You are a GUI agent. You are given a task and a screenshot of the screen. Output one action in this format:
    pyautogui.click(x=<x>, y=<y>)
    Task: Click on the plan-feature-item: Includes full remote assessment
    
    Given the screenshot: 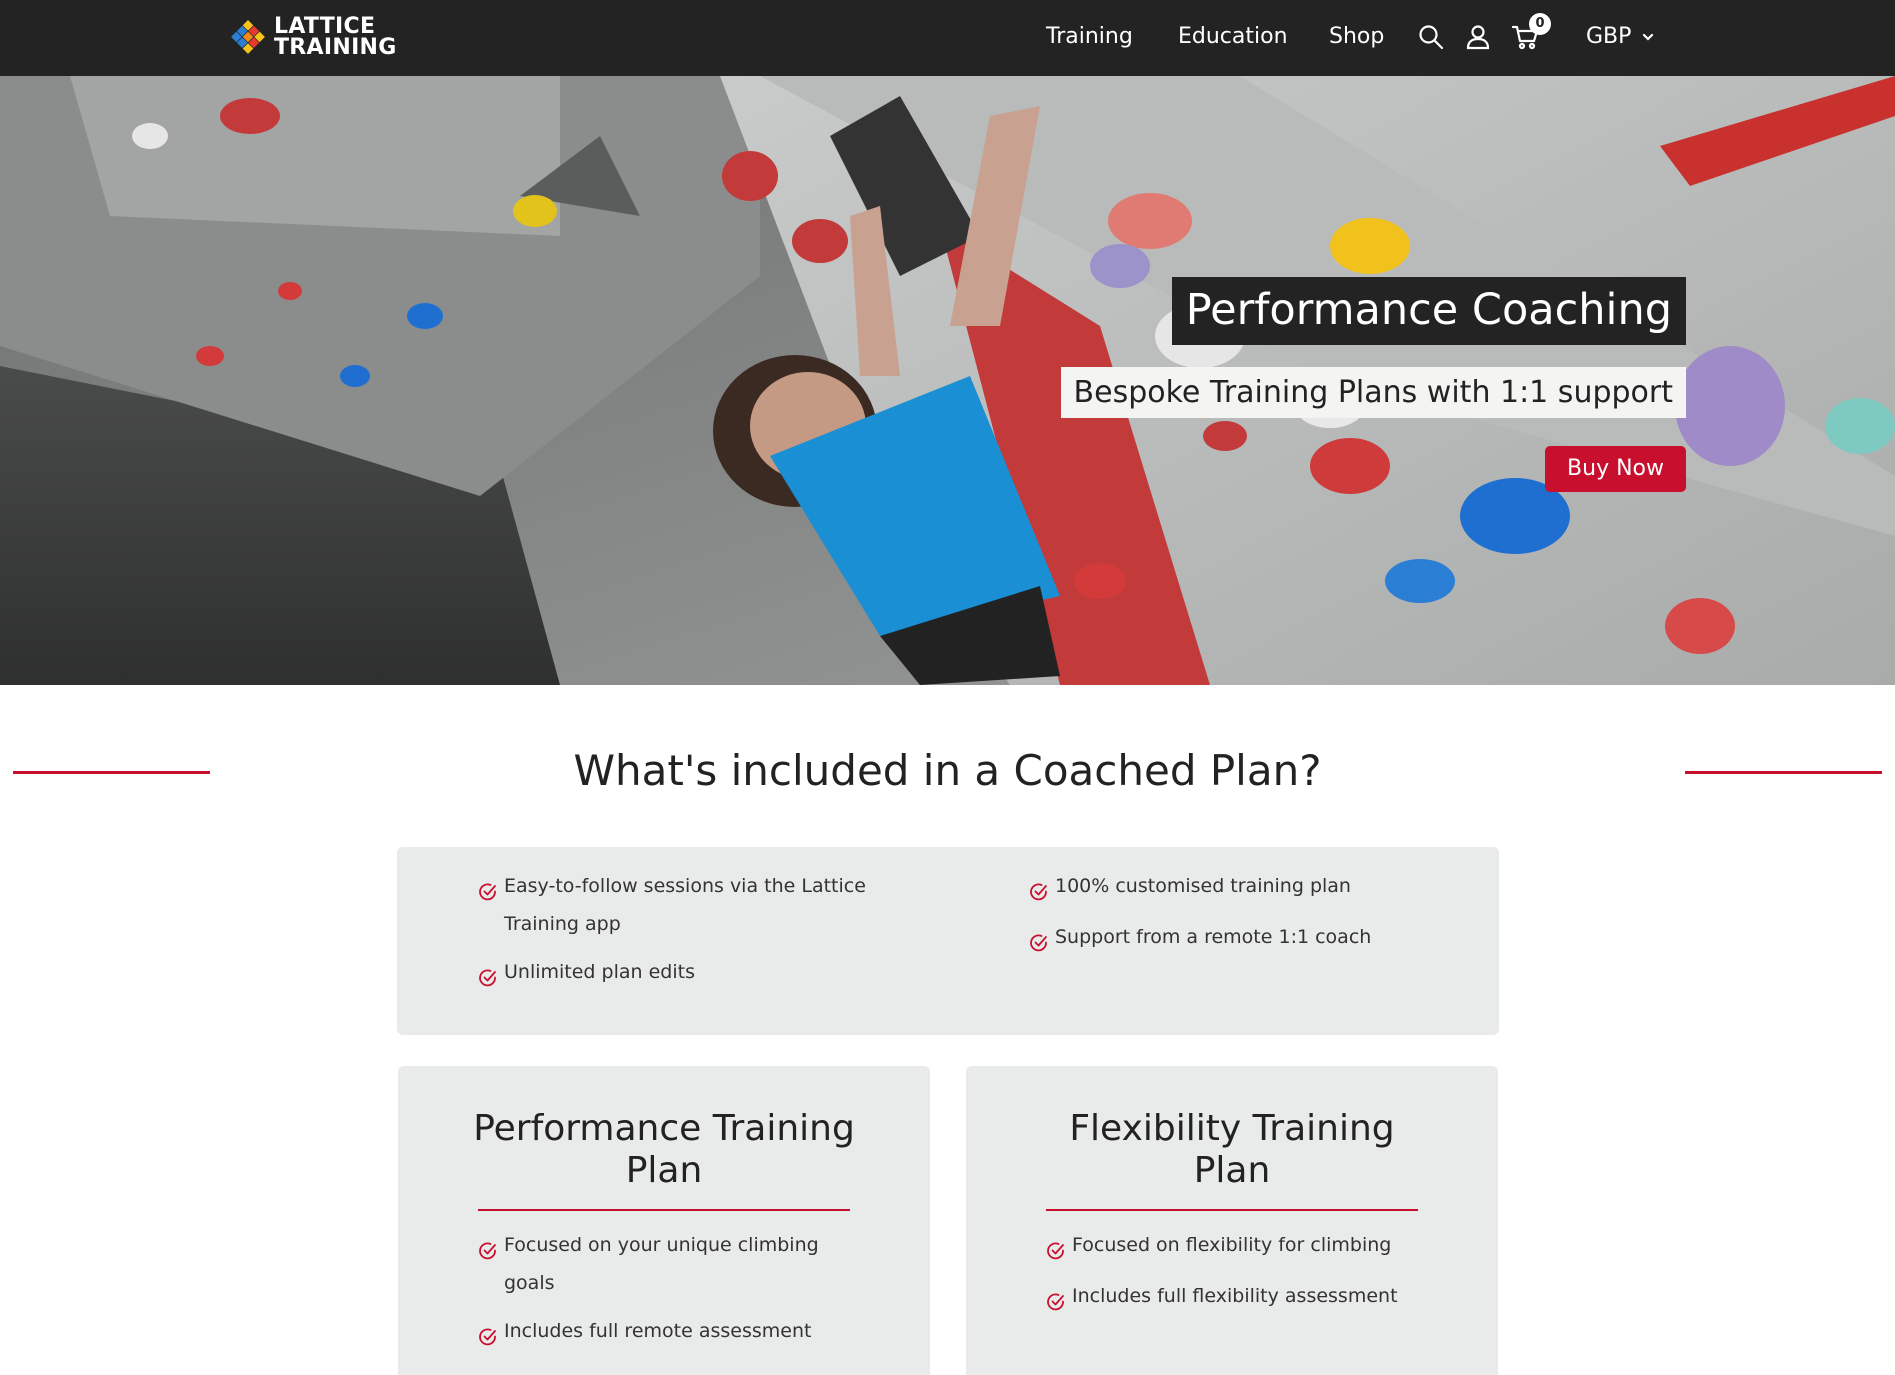 What is the action you would take?
    pyautogui.click(x=688, y=1331)
    